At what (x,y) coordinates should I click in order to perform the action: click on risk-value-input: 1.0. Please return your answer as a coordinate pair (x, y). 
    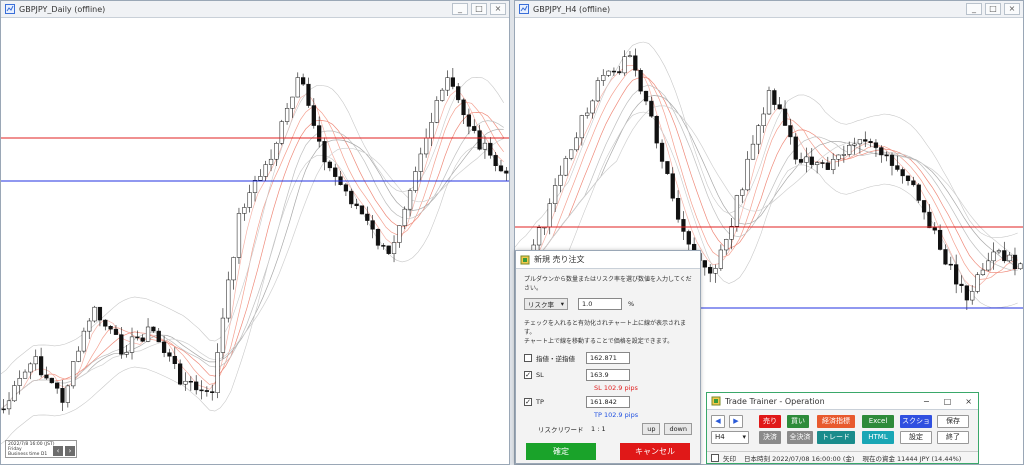
    Looking at the image, I should click on (600, 304).